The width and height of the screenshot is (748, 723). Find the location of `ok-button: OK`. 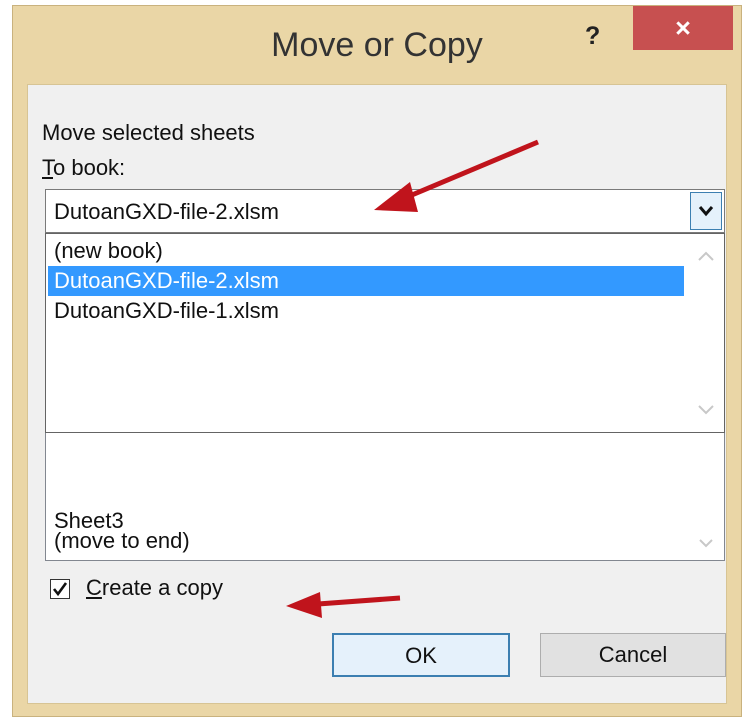

ok-button: OK is located at coordinates (421, 655).